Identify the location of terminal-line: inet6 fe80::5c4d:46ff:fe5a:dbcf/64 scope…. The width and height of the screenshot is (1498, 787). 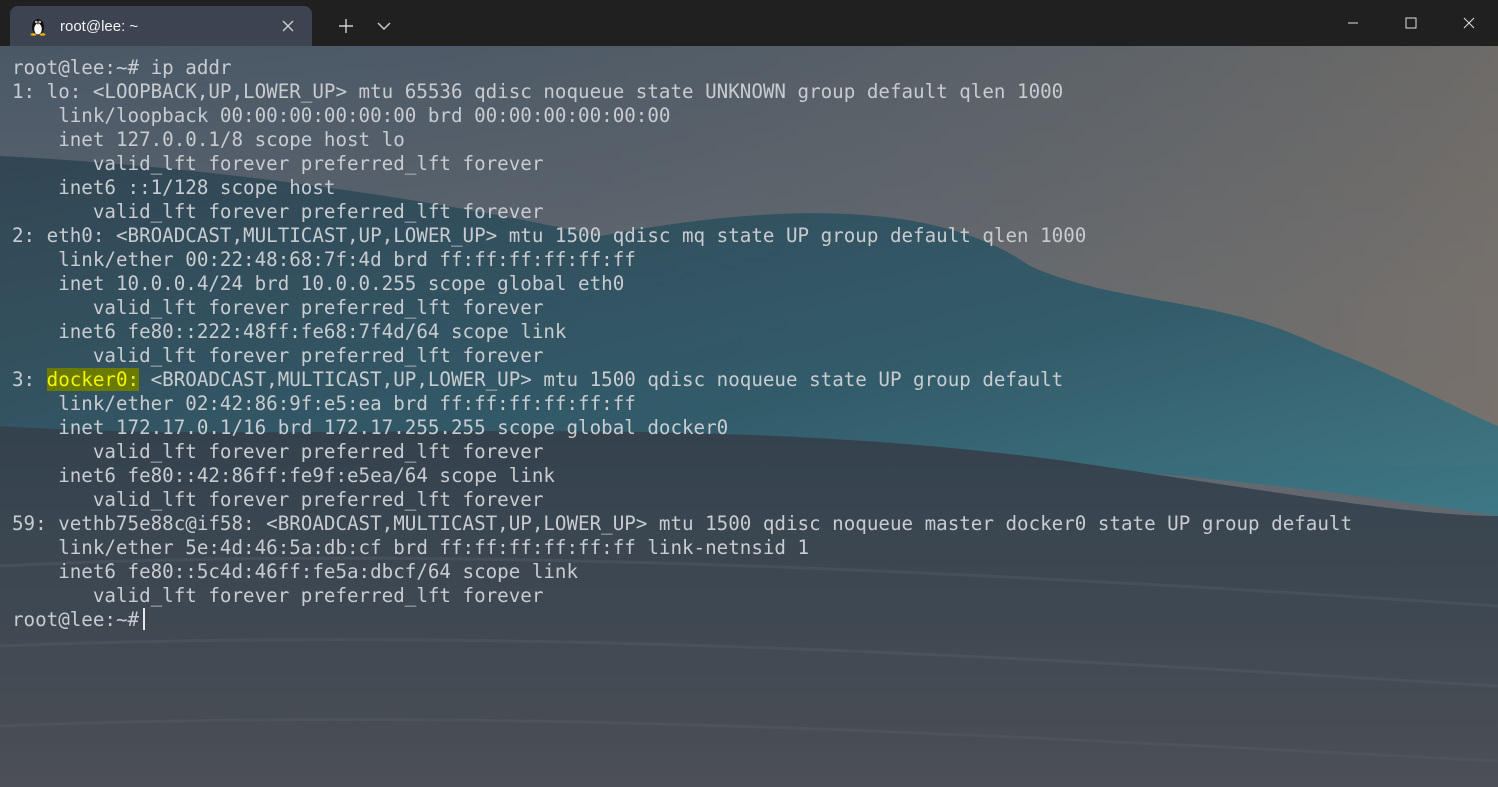
(295, 571).